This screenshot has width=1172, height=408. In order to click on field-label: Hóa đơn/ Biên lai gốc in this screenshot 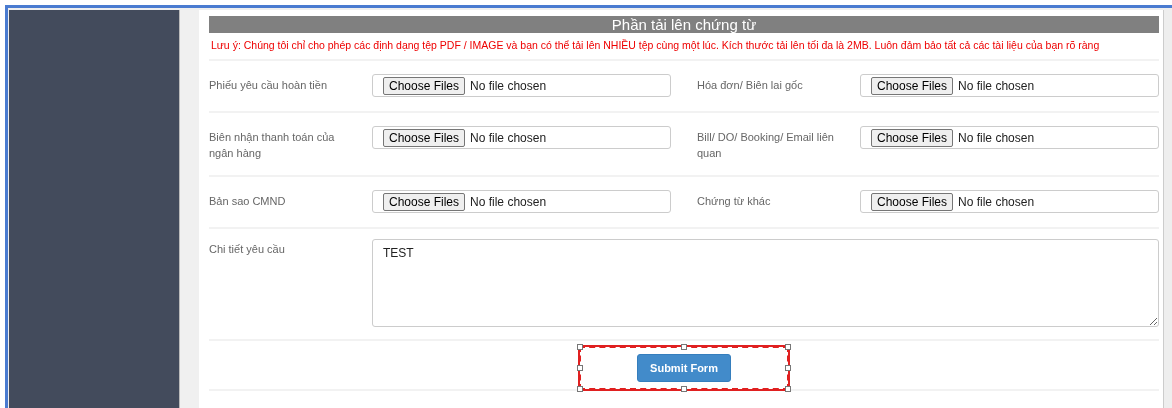, I will do `click(750, 85)`.